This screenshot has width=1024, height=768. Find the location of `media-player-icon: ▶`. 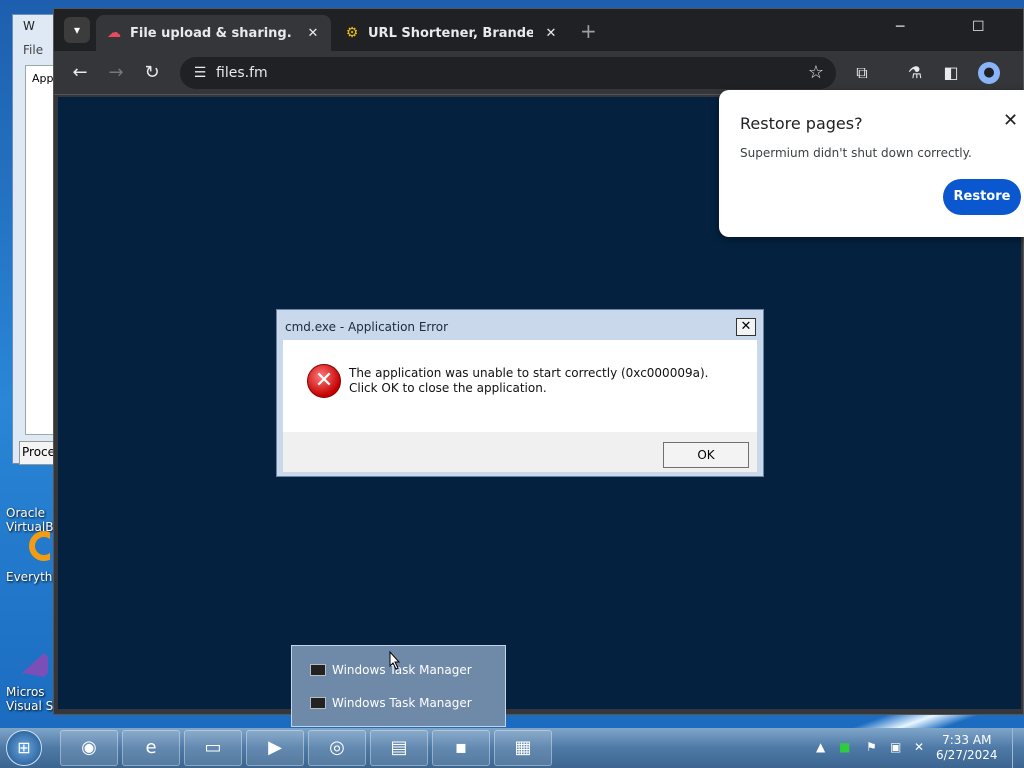

media-player-icon: ▶ is located at coordinates (275, 748).